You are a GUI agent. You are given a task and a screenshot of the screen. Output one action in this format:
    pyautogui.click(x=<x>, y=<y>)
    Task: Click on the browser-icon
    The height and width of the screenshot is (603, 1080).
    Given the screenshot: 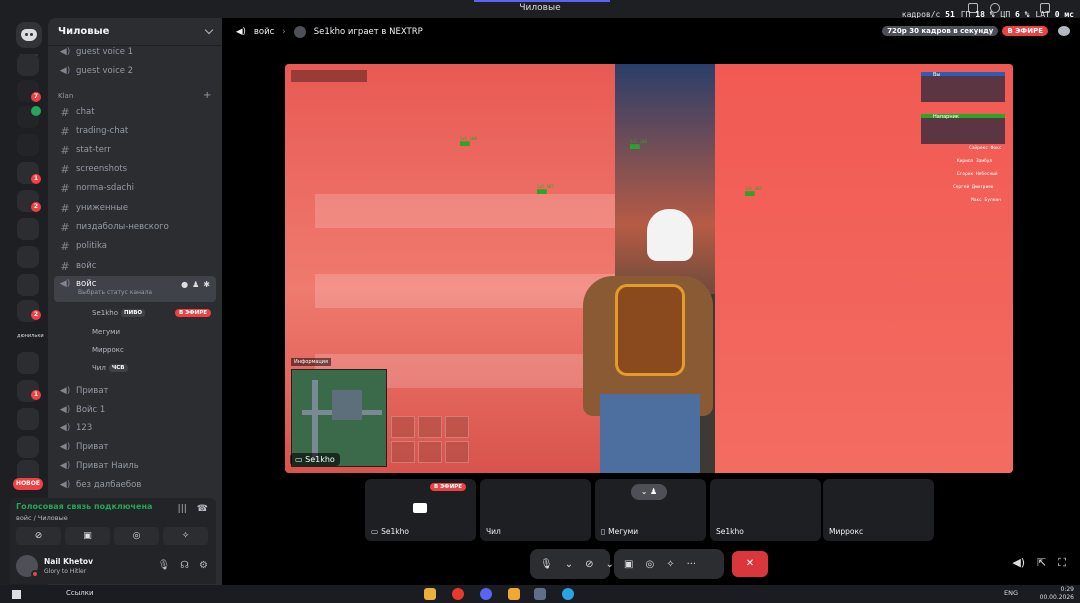 What is the action you would take?
    pyautogui.click(x=458, y=594)
    